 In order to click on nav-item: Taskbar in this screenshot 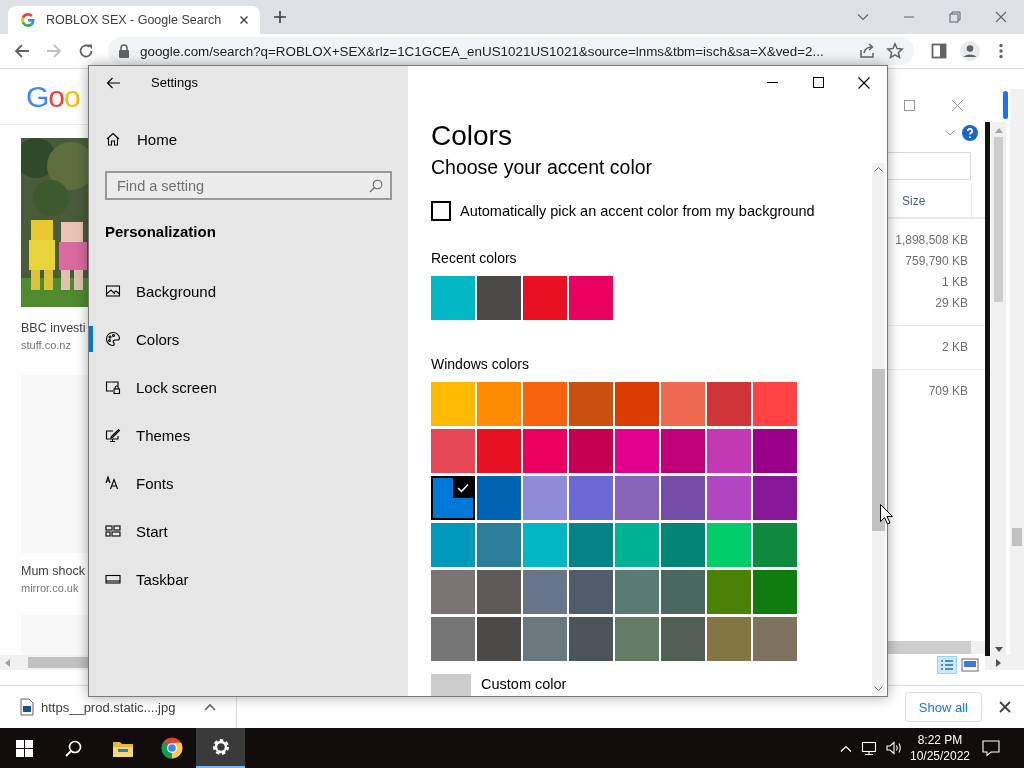, I will do `click(248, 579)`.